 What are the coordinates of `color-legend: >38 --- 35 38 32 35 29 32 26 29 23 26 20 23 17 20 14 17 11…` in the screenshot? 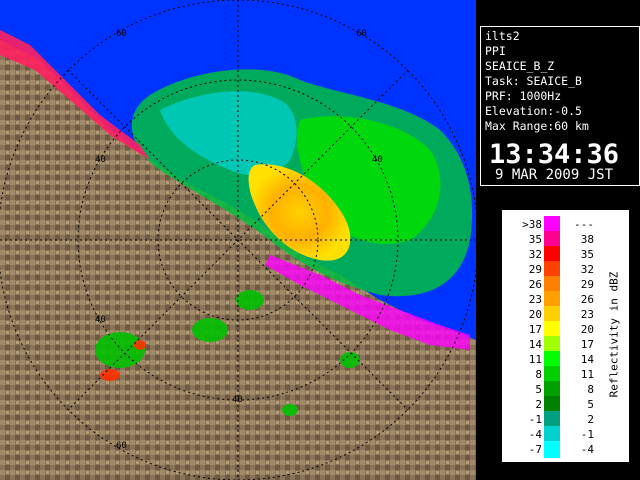 It's located at (565, 336).